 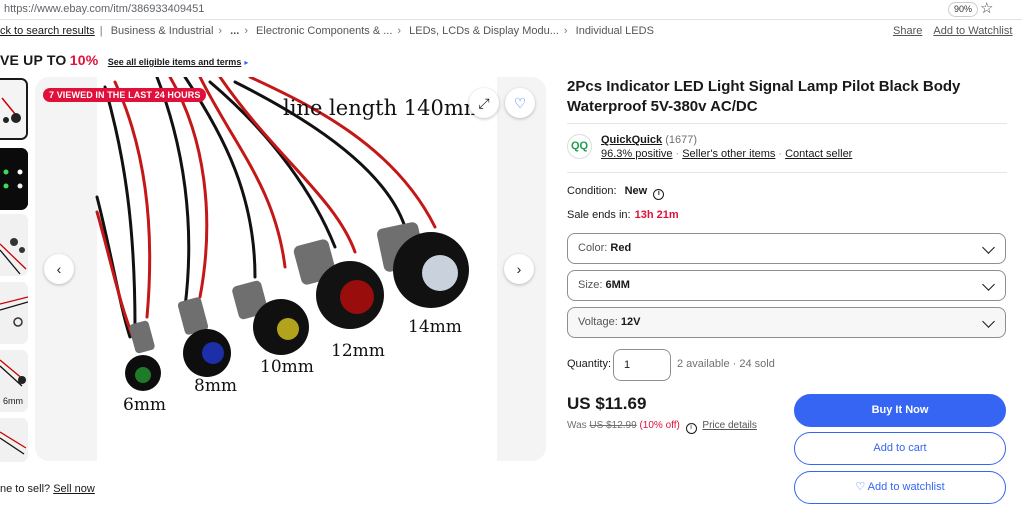 What do you see at coordinates (13, 401) in the screenshot?
I see `thumbnail-label: 6mm` at bounding box center [13, 401].